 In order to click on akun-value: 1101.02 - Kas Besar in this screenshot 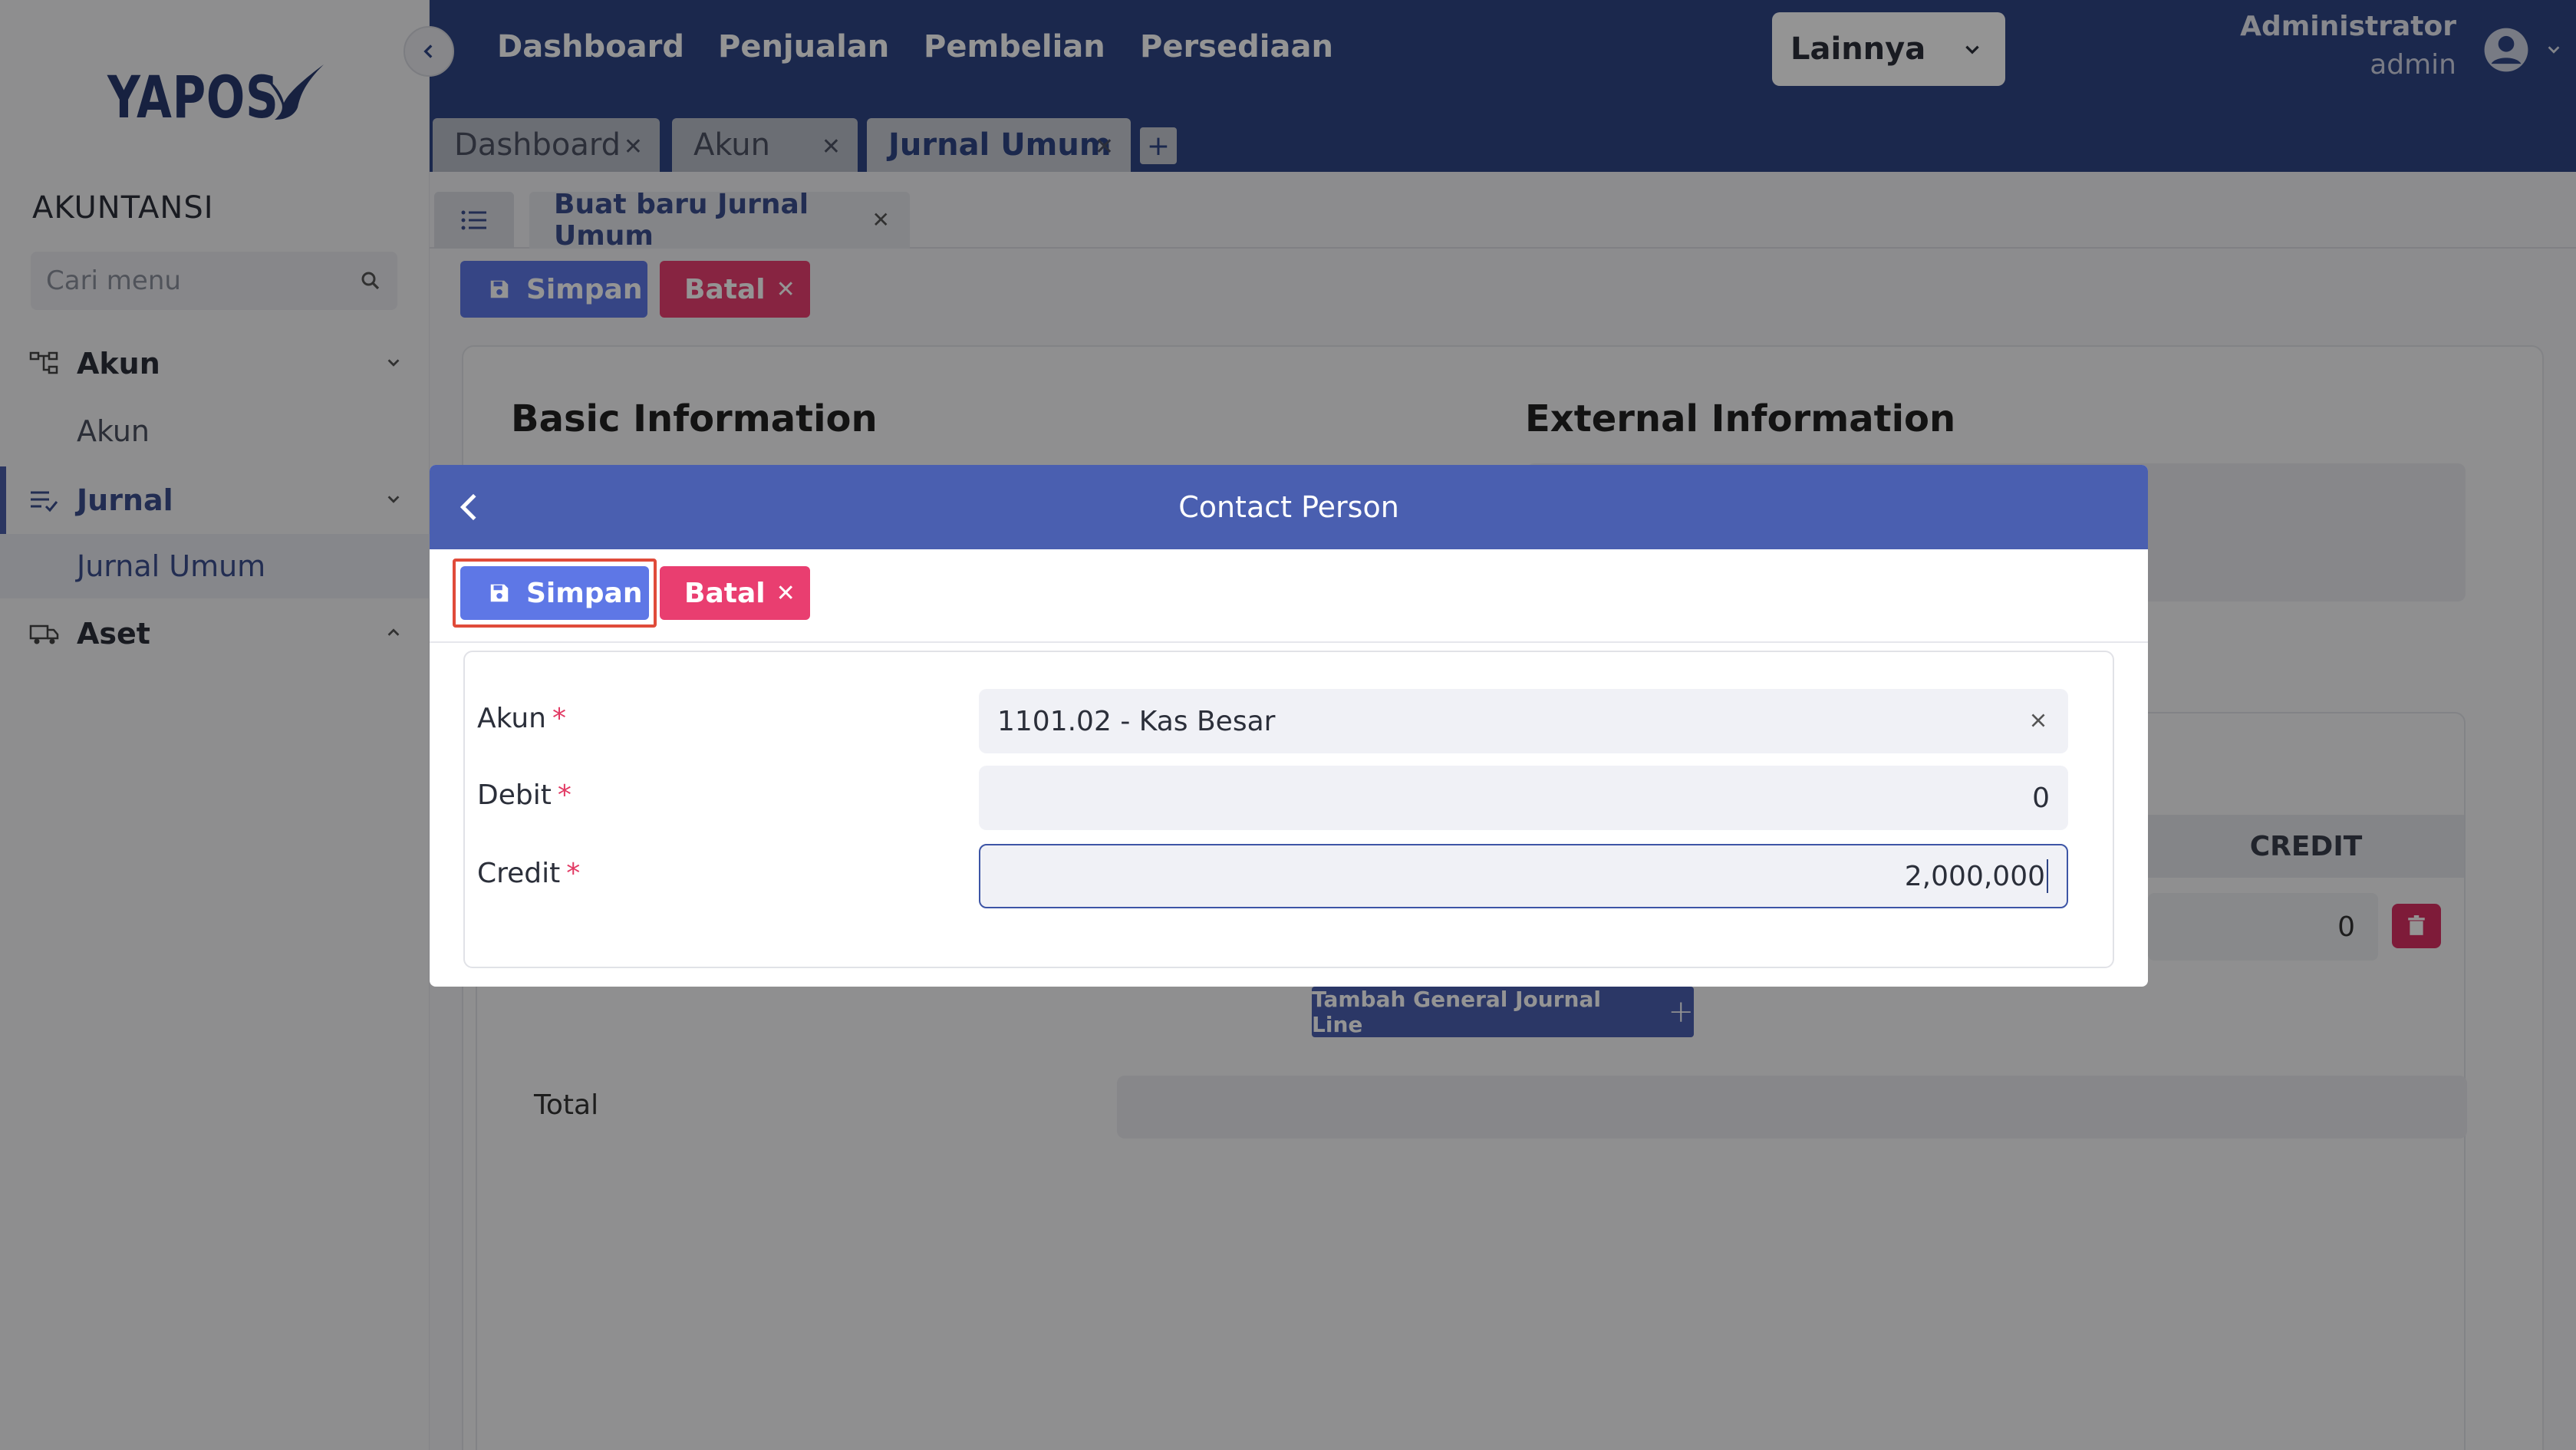, I will do `click(1136, 721)`.